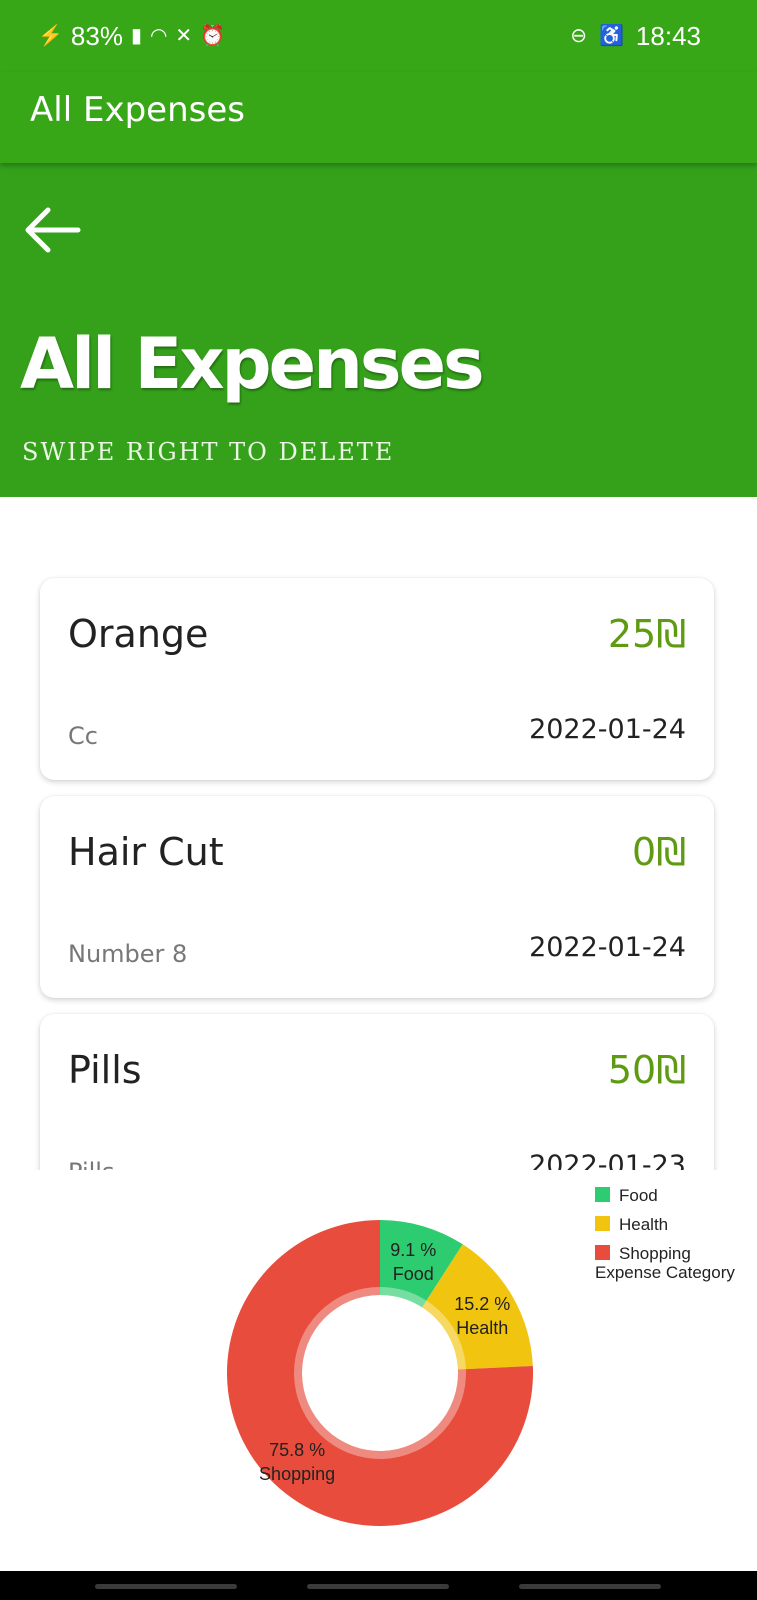  Describe the element at coordinates (137, 110) in the screenshot. I see `app-bar-title: All Expenses` at that location.